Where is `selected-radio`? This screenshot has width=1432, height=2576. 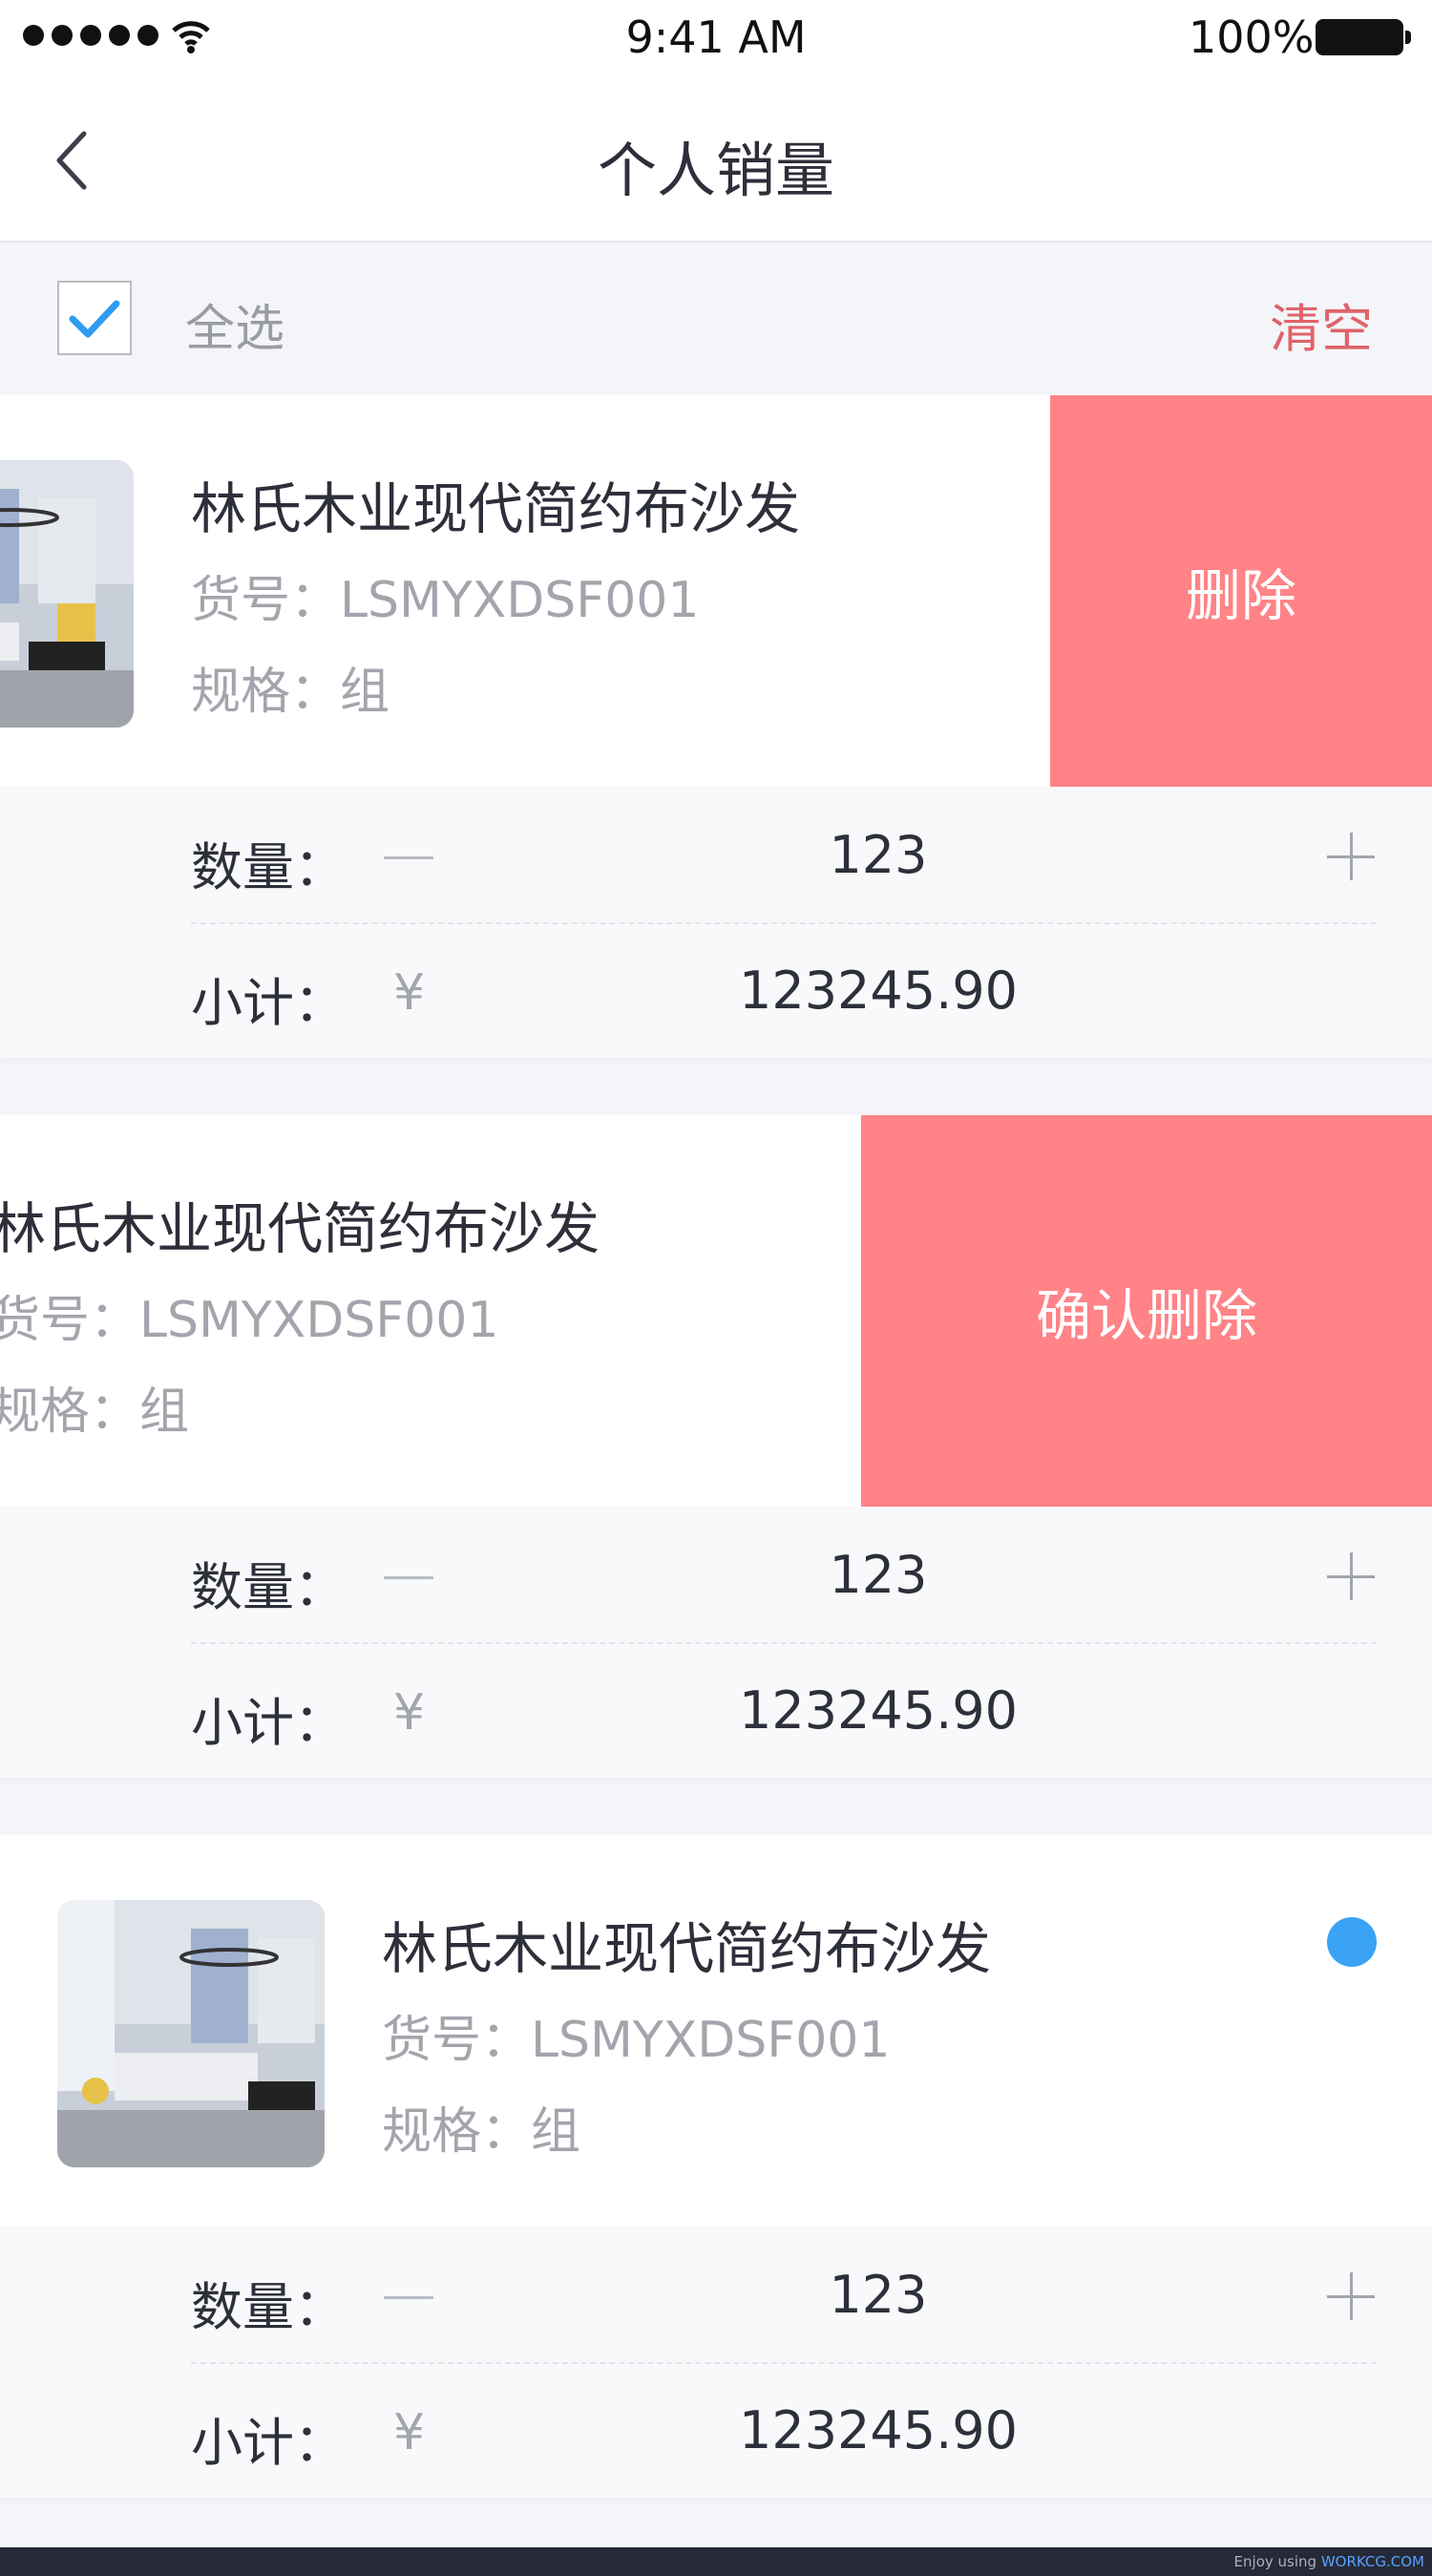
selected-radio is located at coordinates (1352, 1942).